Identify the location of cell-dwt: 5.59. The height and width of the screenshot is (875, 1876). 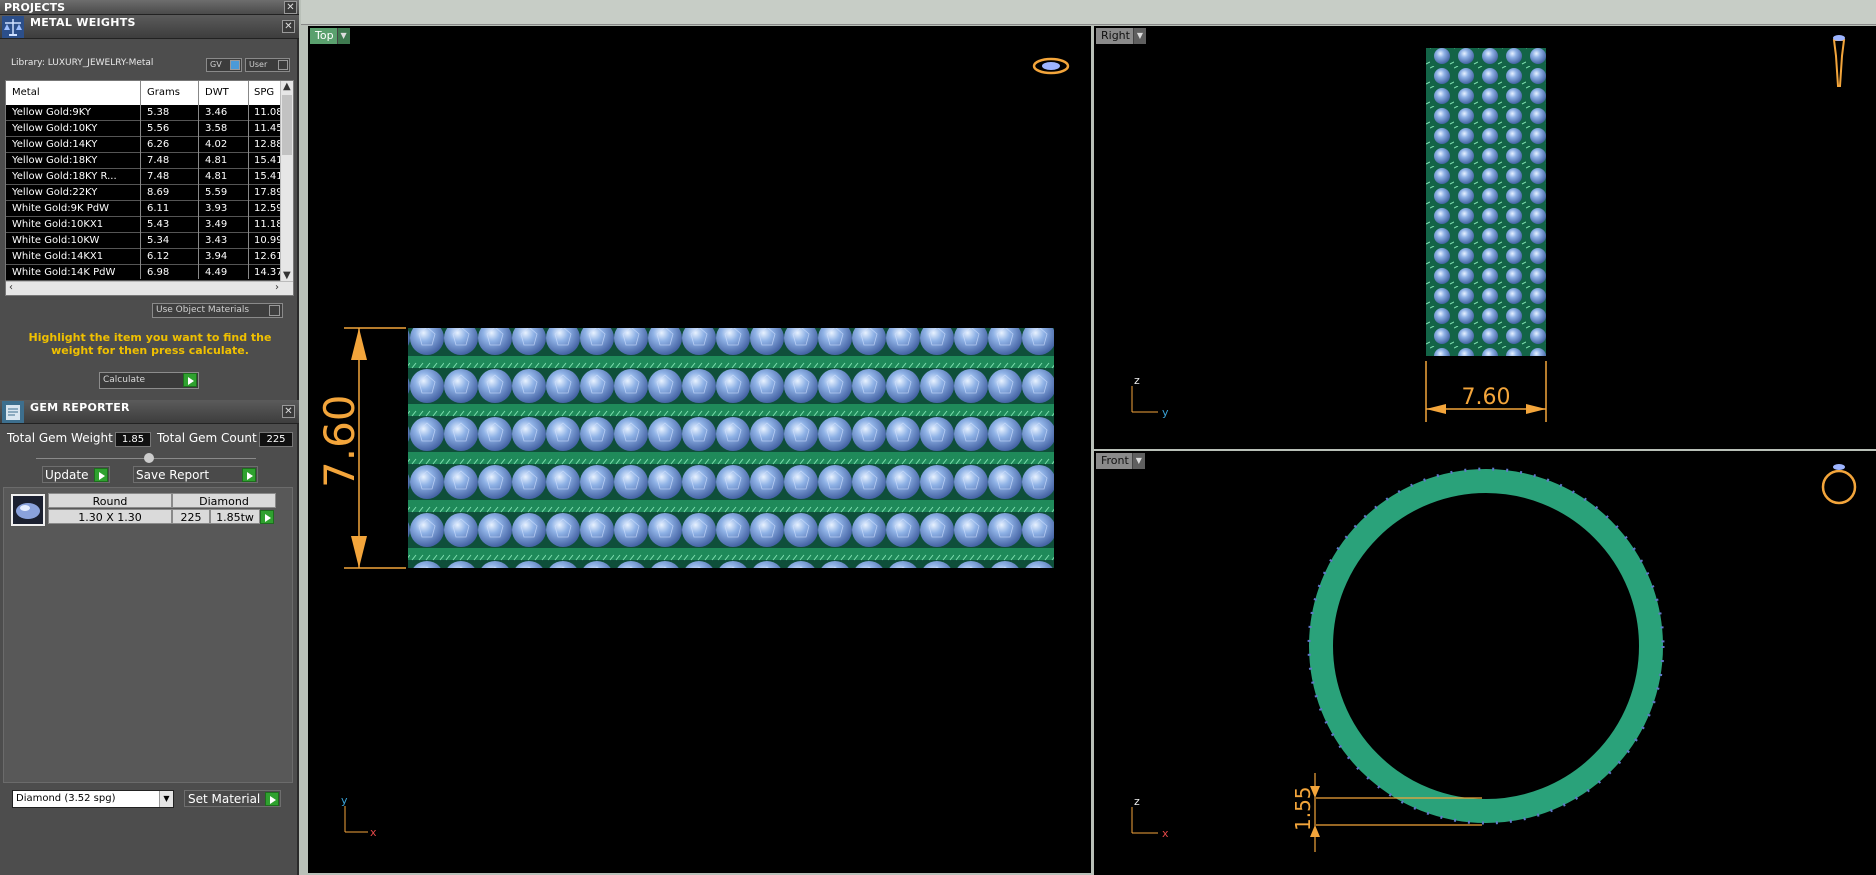
(216, 192).